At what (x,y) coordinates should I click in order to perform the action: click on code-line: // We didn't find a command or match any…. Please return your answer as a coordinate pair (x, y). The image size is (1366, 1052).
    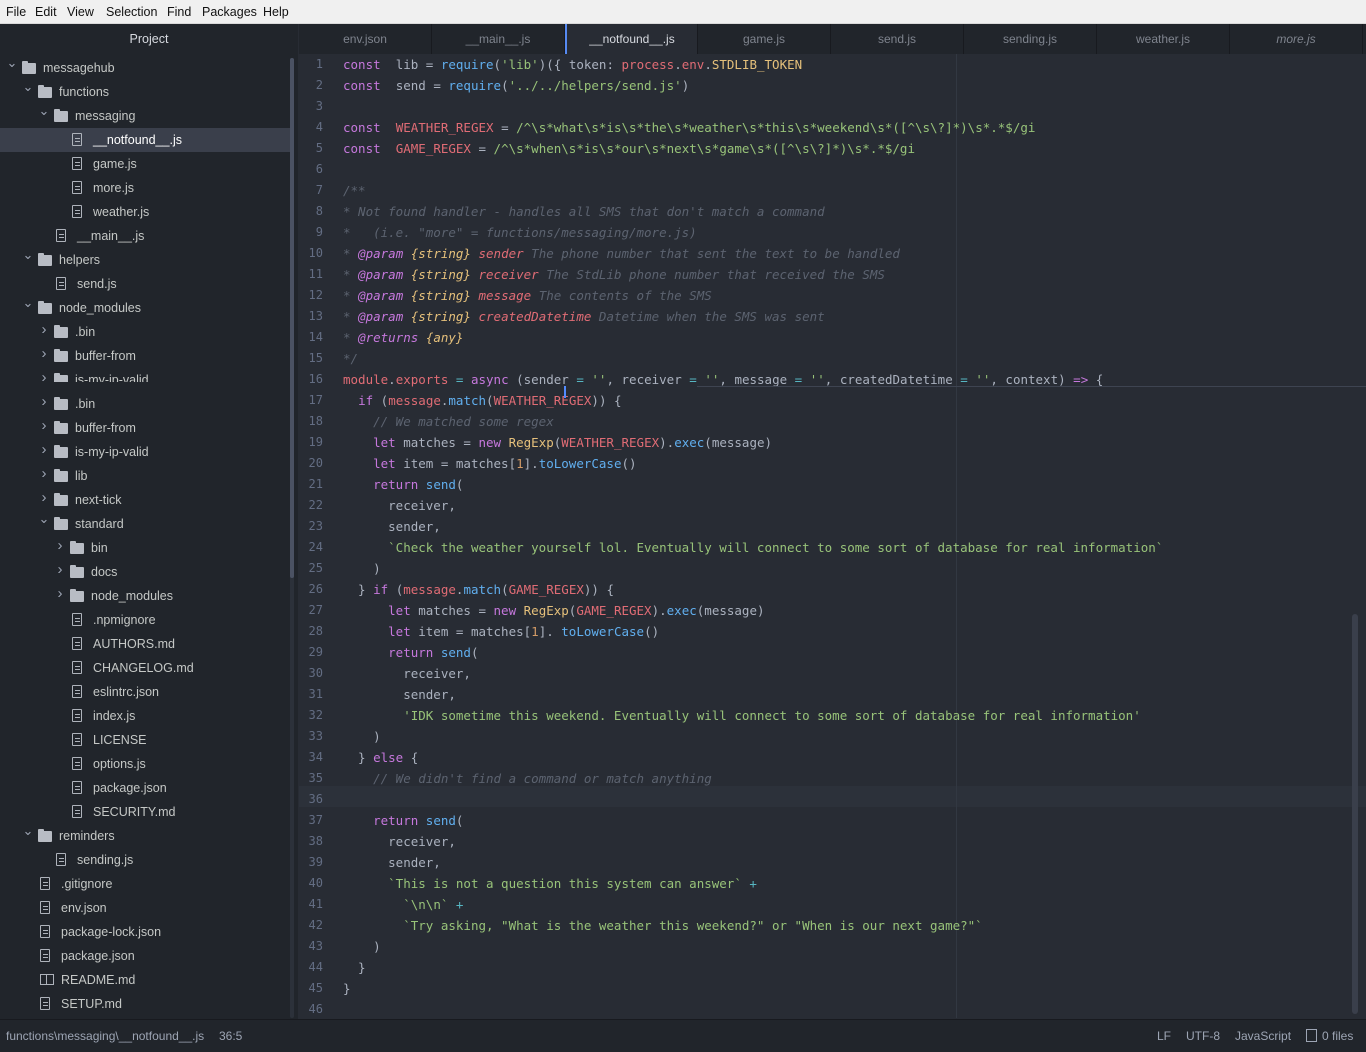
    Looking at the image, I should click on (527, 778).